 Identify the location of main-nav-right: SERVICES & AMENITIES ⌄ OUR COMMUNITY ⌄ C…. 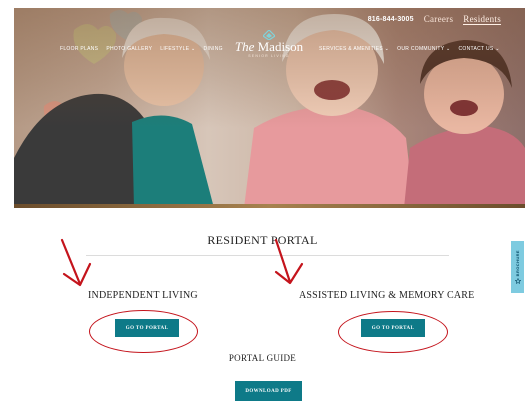
(409, 49).